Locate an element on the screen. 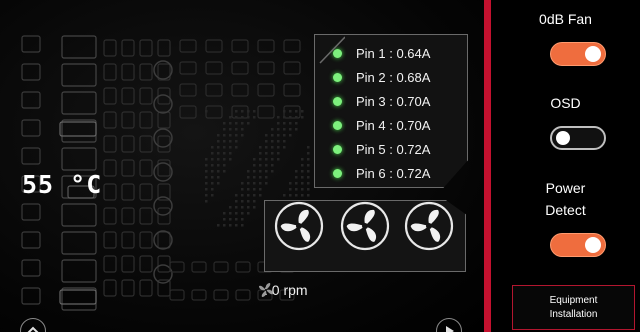  pin-row: Pin 2 : 0.68A is located at coordinates (381, 77).